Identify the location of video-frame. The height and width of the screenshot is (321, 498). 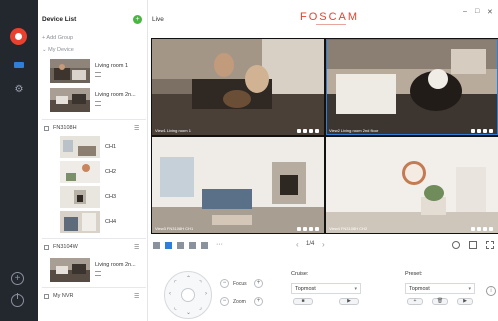
(238, 87).